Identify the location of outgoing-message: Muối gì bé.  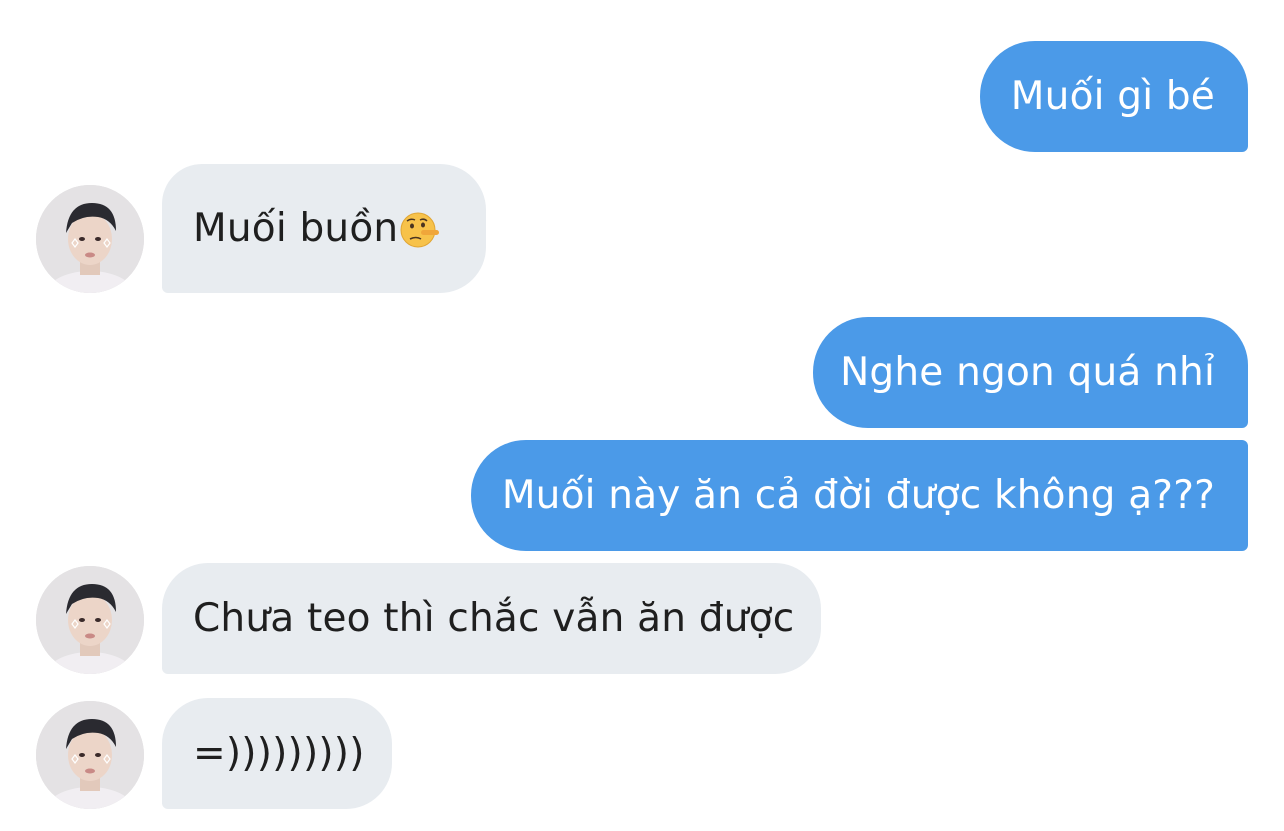
(1114, 96).